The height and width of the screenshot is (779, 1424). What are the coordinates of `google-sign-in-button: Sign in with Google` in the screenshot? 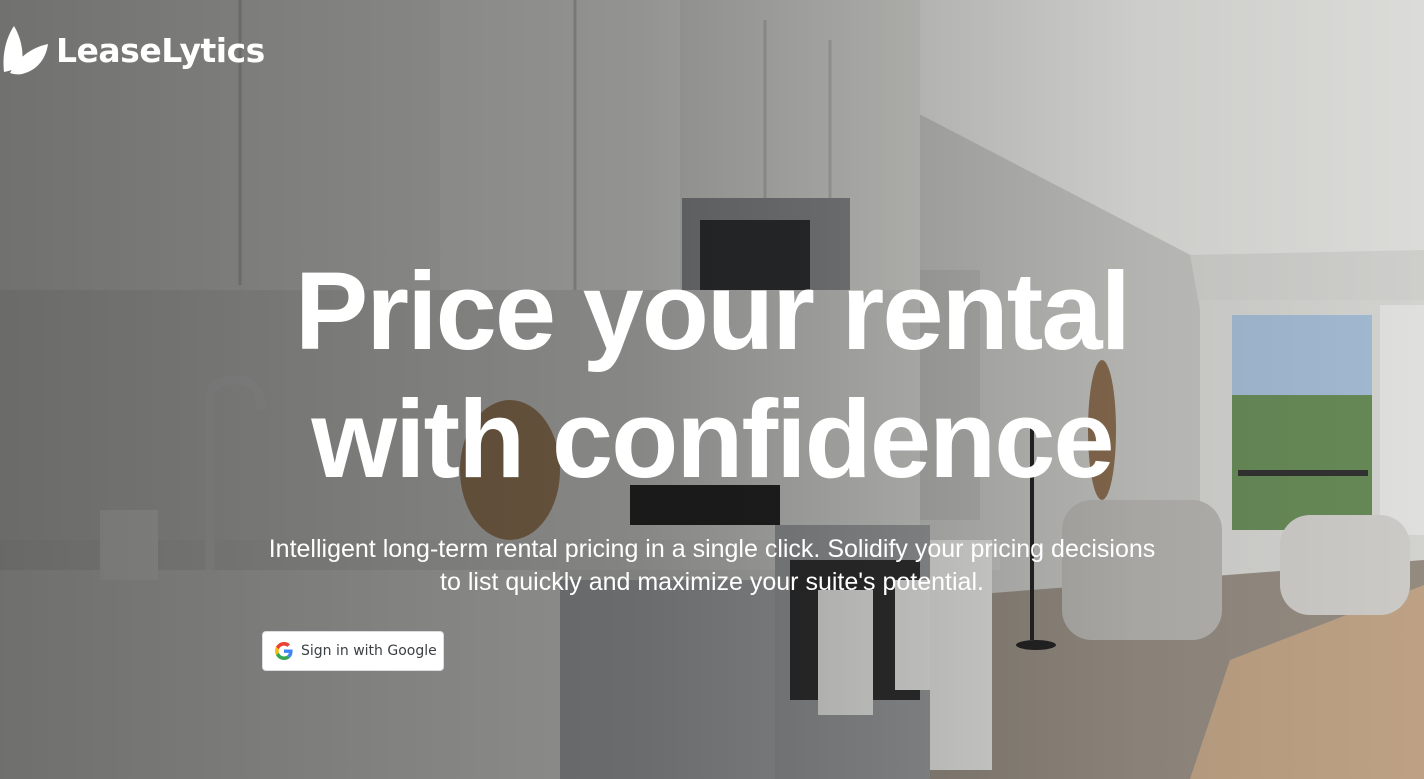 It's located at (353, 651).